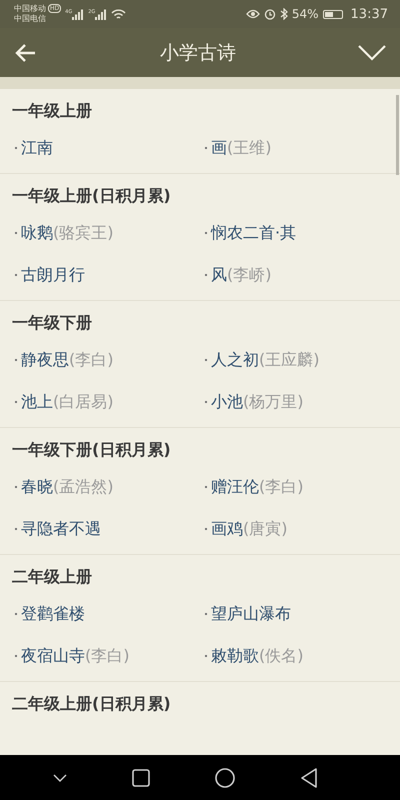  What do you see at coordinates (92, 704) in the screenshot?
I see `section-heading: 二年级上册(日积月累)` at bounding box center [92, 704].